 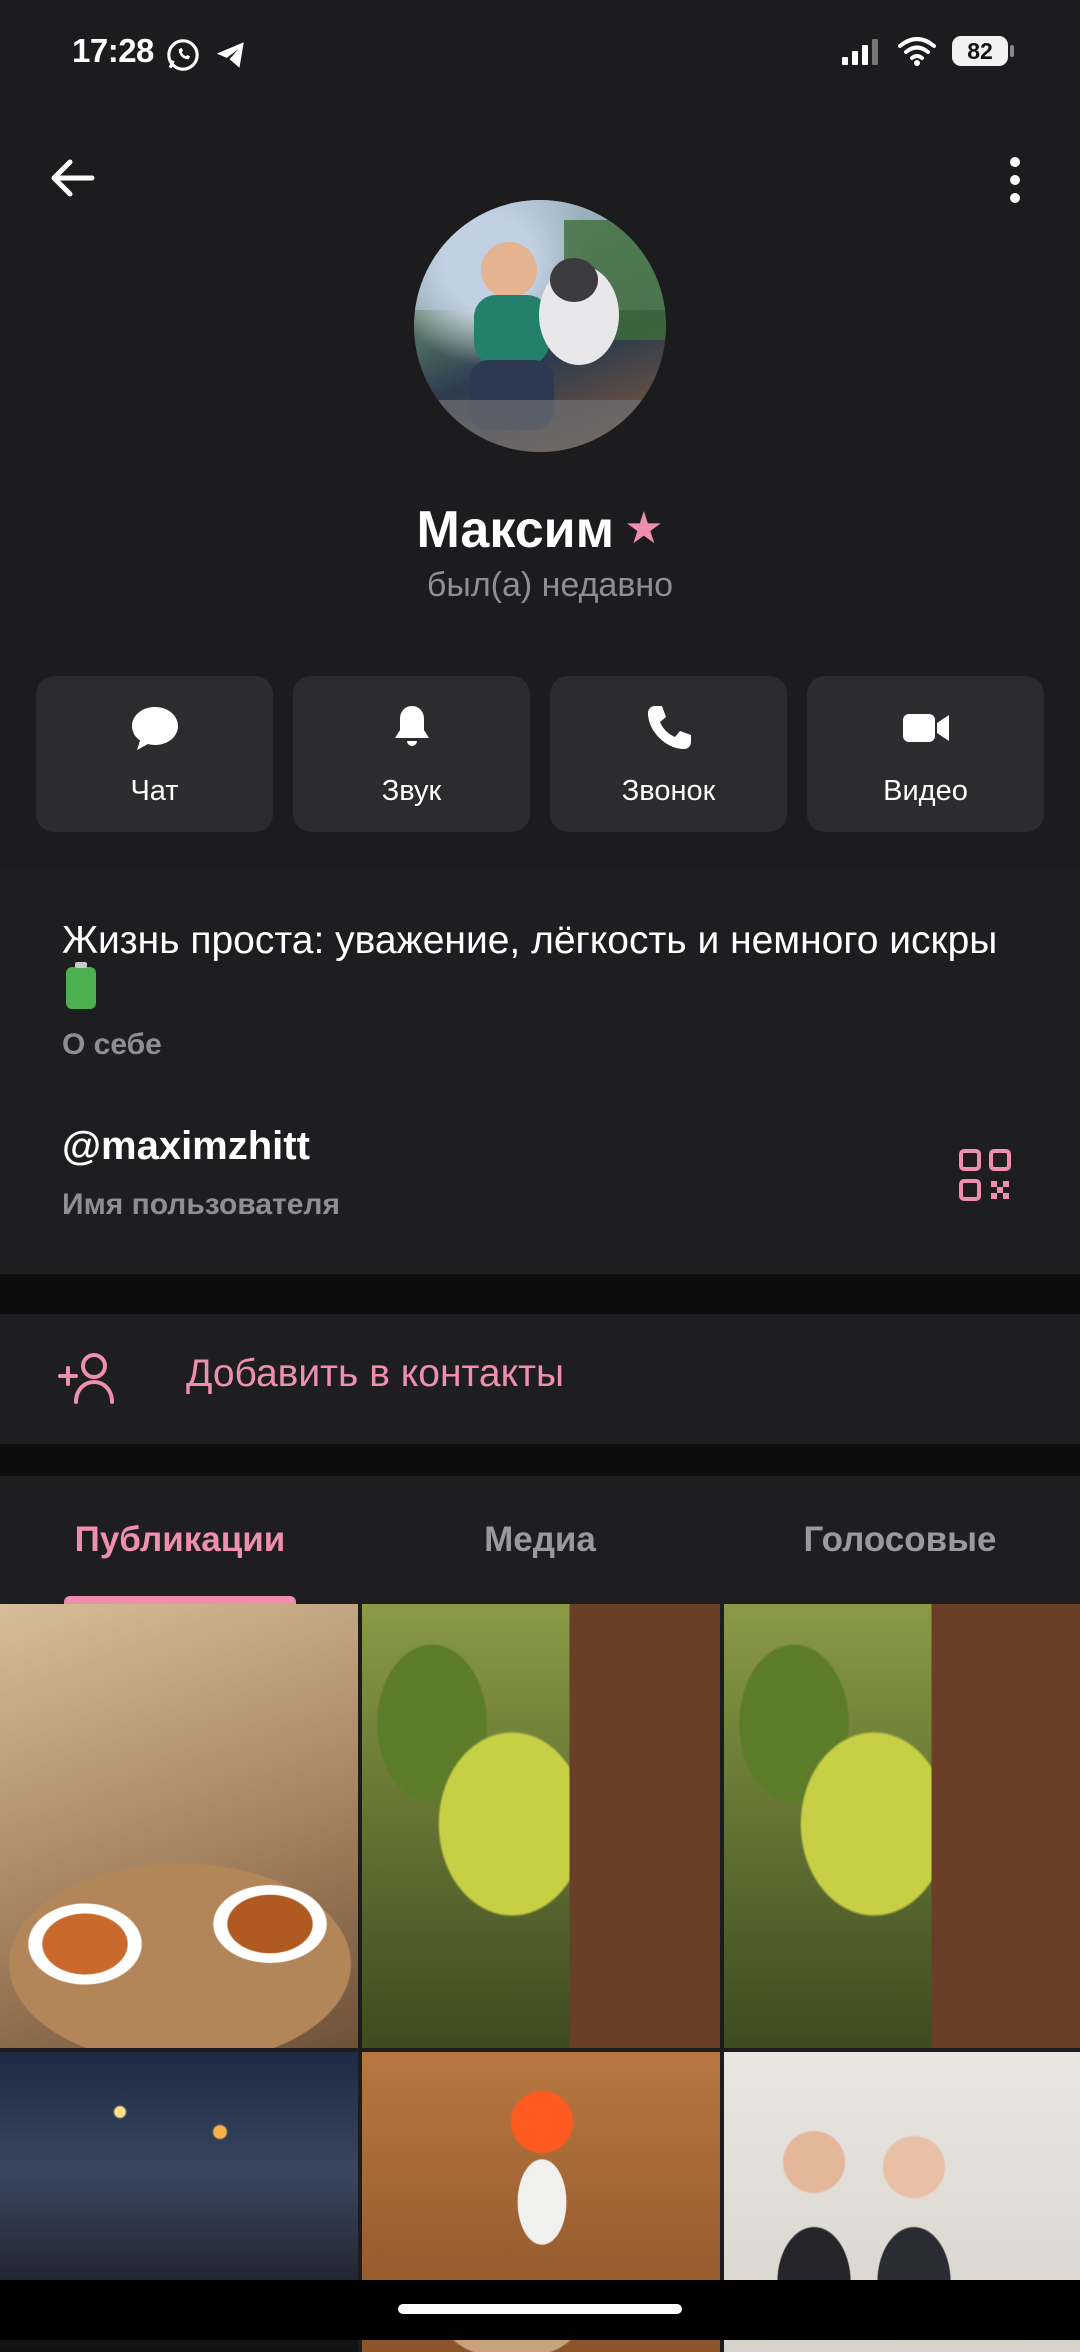 What do you see at coordinates (668, 754) in the screenshot?
I see `call-button: Звонок` at bounding box center [668, 754].